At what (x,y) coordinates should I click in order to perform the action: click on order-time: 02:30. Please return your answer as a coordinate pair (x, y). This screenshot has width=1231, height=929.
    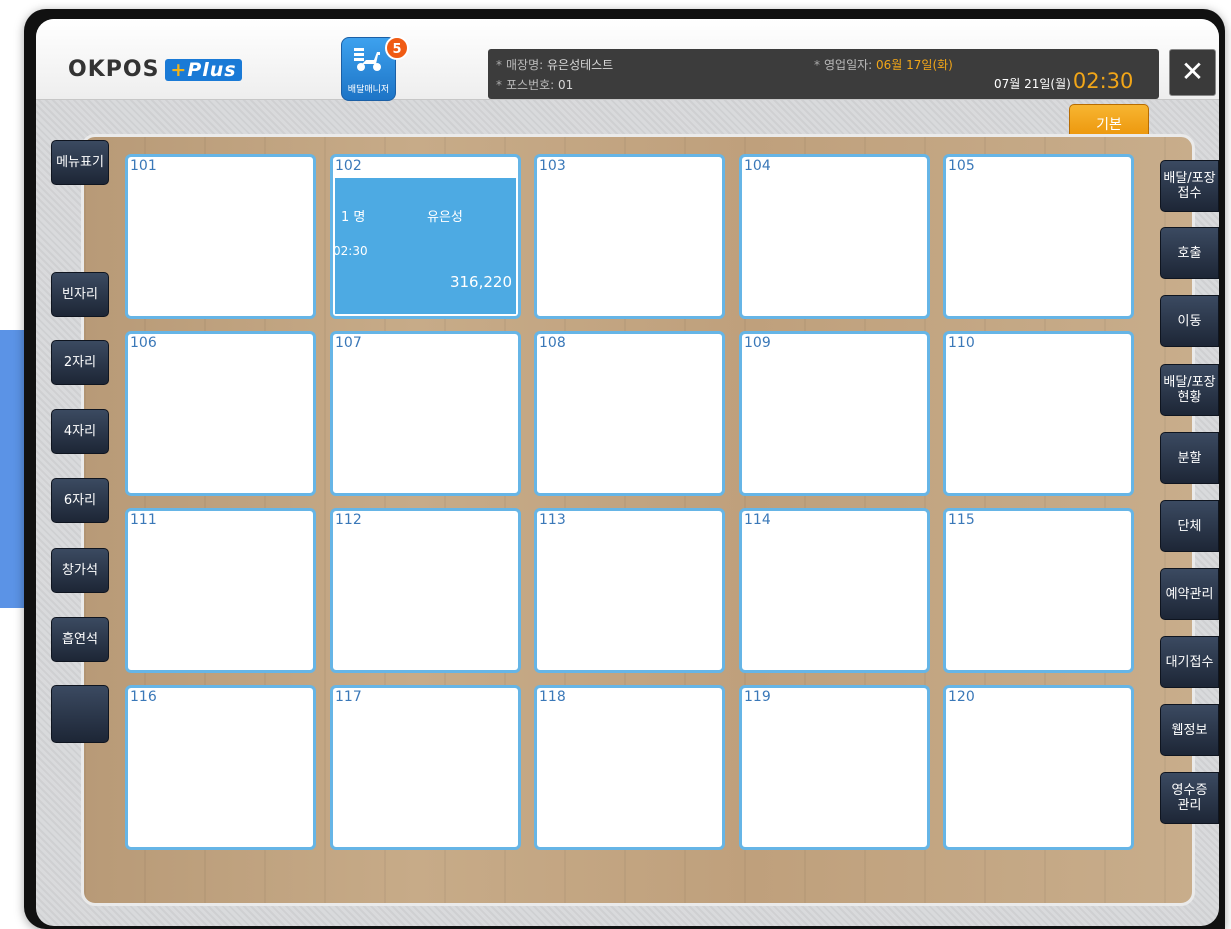
    Looking at the image, I should click on (350, 251).